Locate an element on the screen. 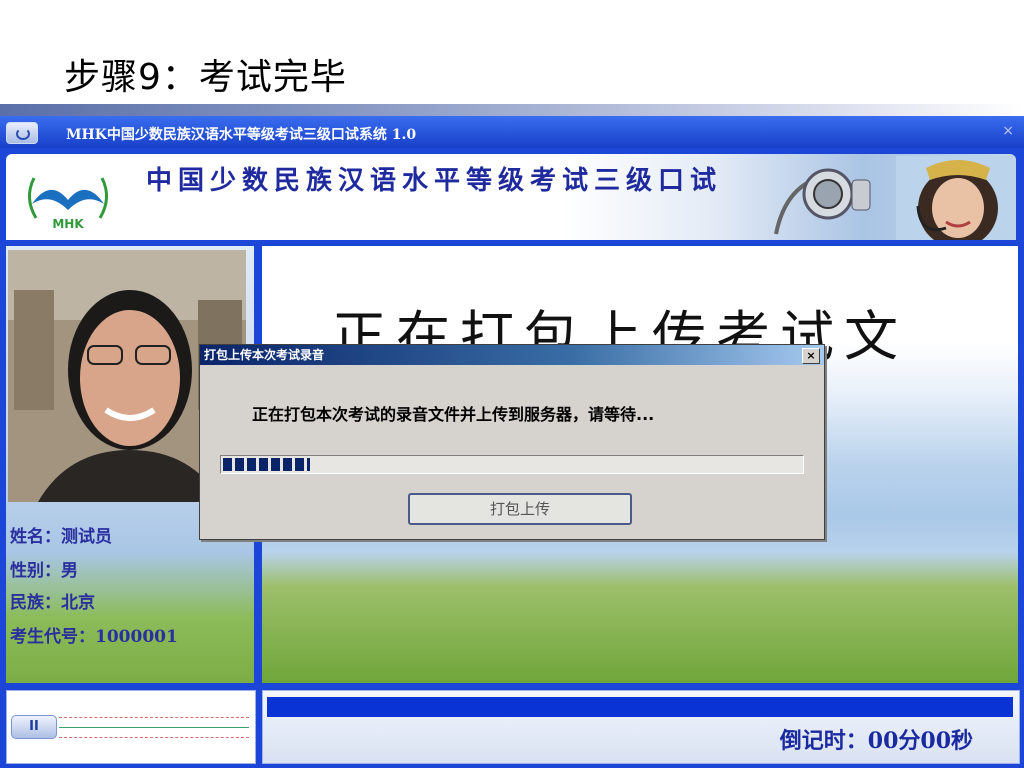 The height and width of the screenshot is (768, 1024). time-progress-bar is located at coordinates (640, 707).